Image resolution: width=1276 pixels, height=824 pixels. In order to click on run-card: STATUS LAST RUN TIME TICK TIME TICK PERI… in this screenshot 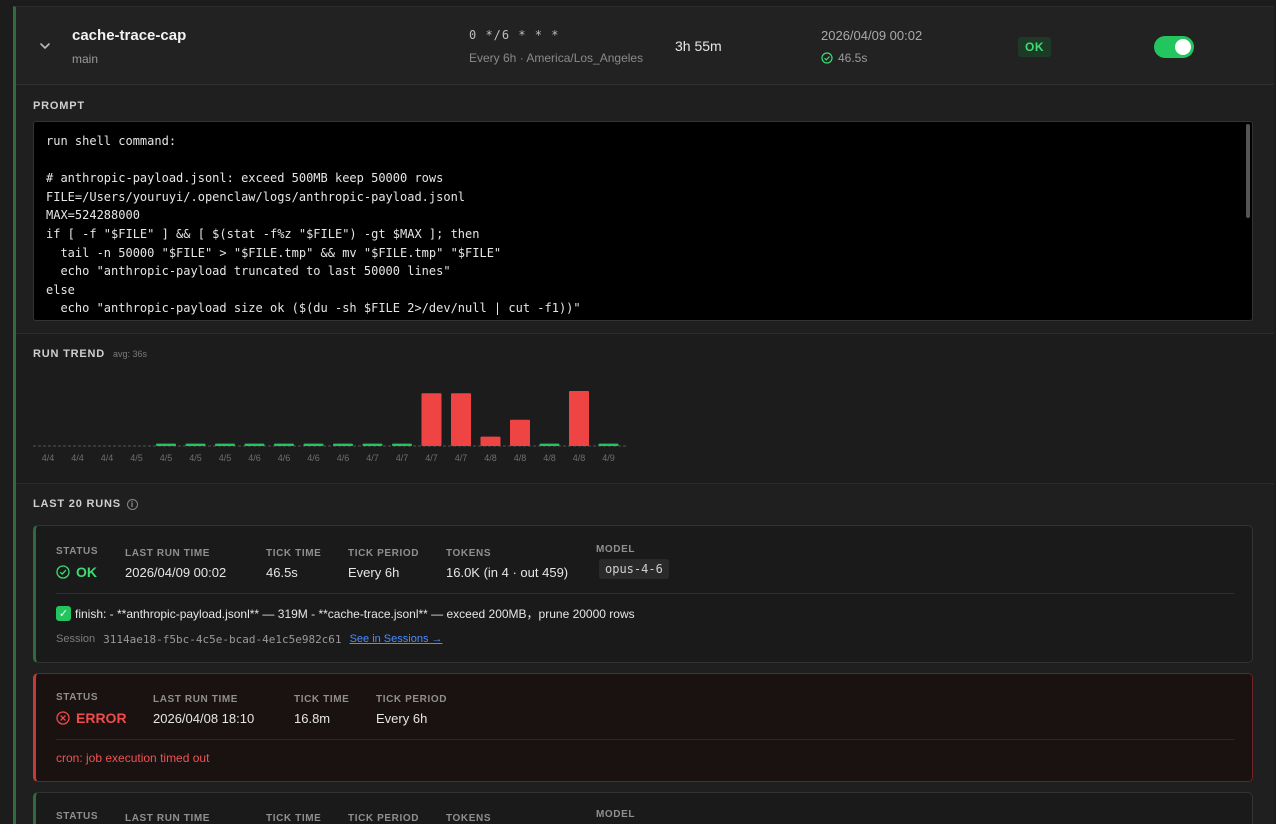, I will do `click(643, 808)`.